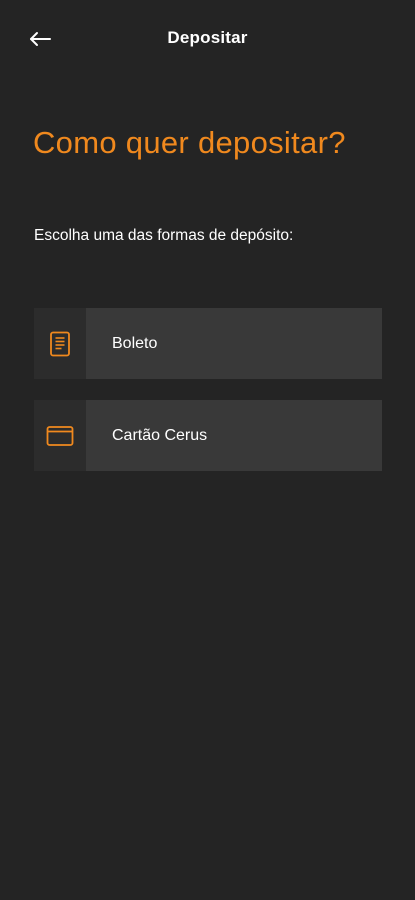  I want to click on option-label: Cartão Cerus, so click(234, 435).